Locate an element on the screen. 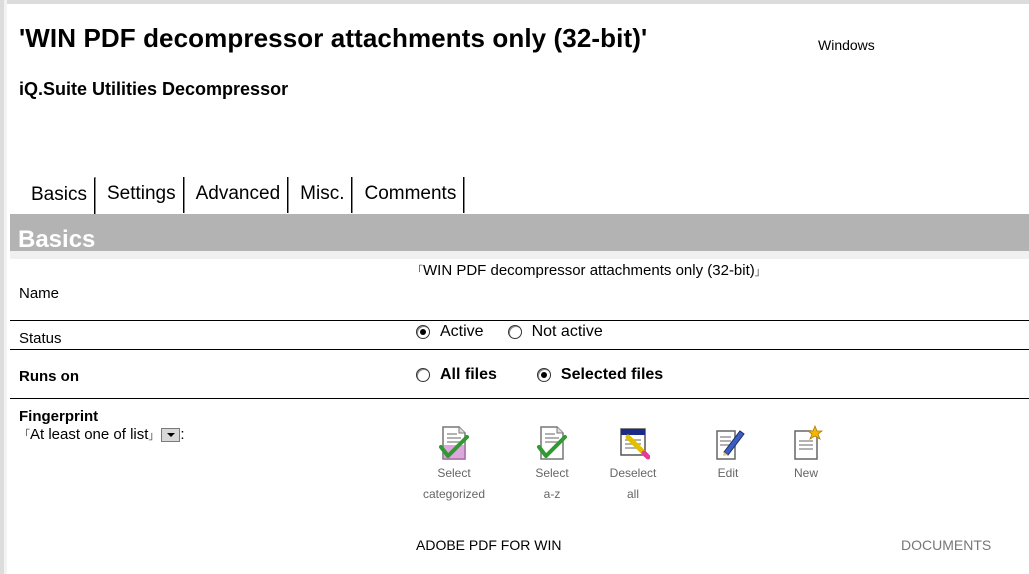 The width and height of the screenshot is (1029, 574). tab-advanced: Advanced is located at coordinates (237, 195).